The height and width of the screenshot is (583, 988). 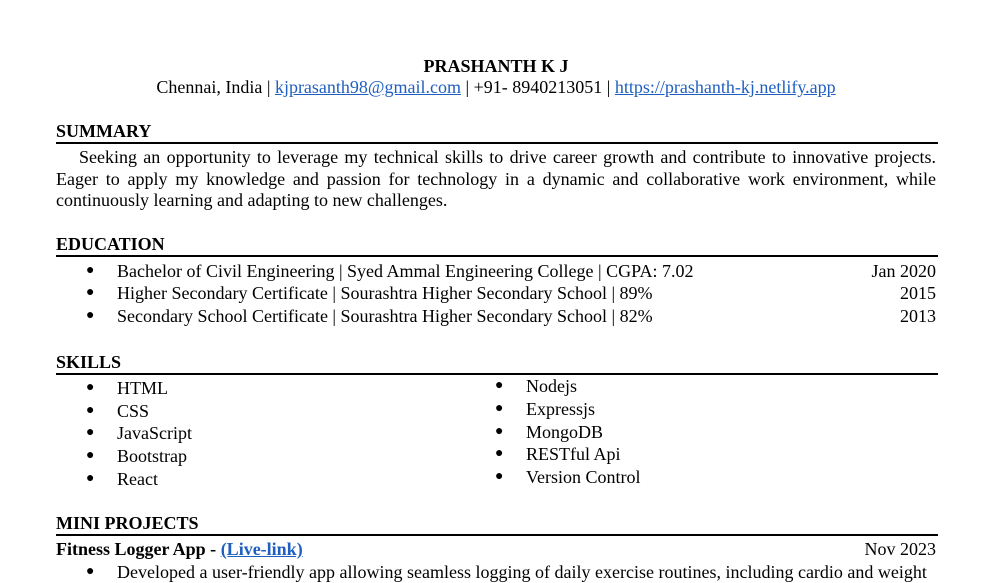 What do you see at coordinates (236, 388) in the screenshot?
I see `skill-item: ● HTML` at bounding box center [236, 388].